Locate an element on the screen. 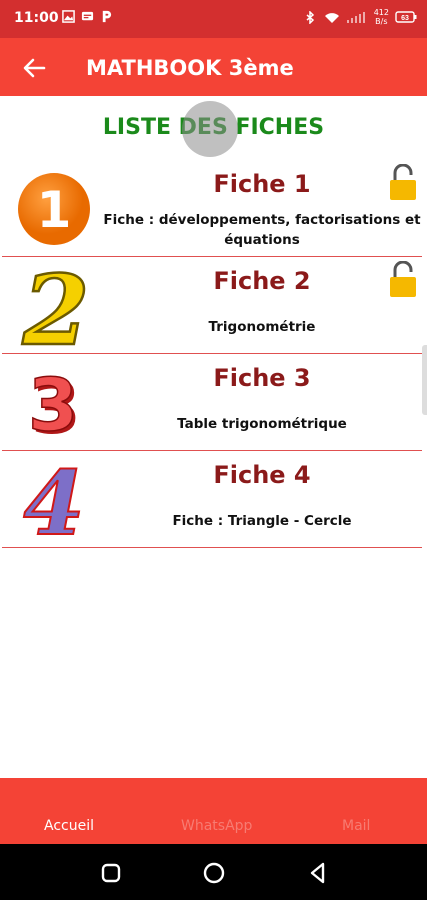 The height and width of the screenshot is (900, 427). message-icon is located at coordinates (87, 16).